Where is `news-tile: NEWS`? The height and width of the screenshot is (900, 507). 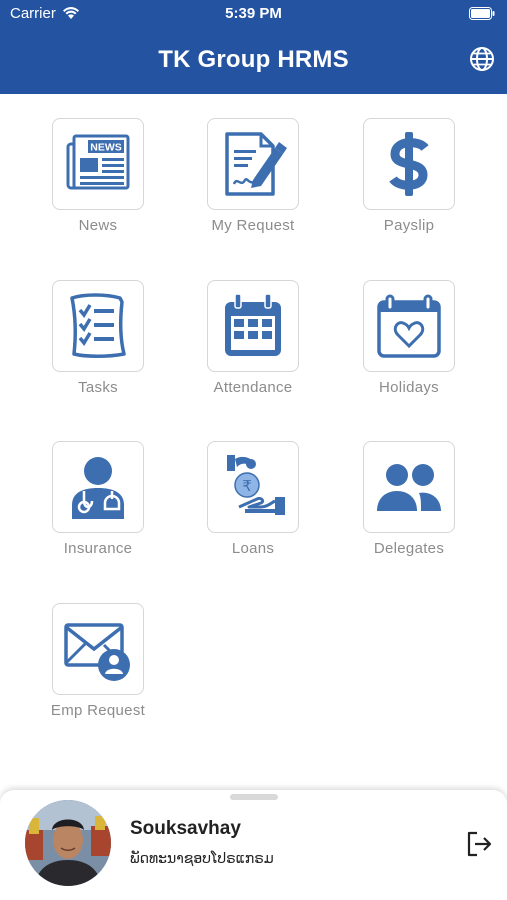
news-tile: NEWS is located at coordinates (98, 164).